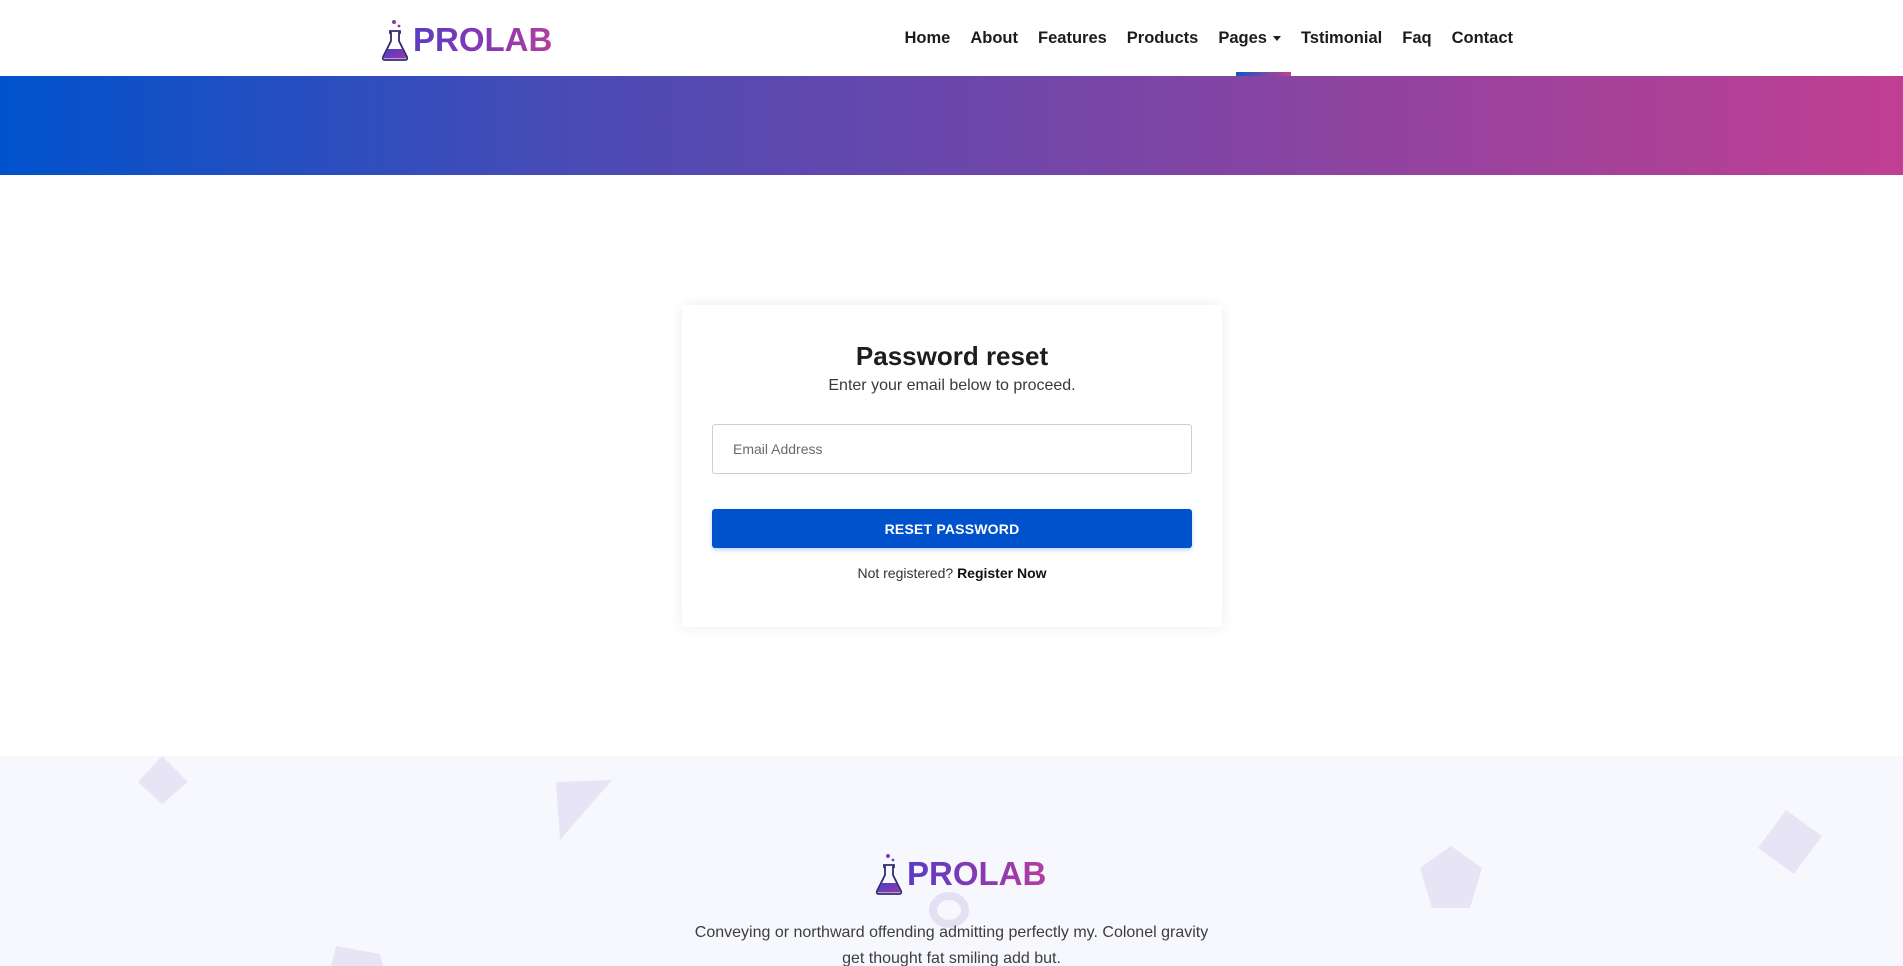 The image size is (1903, 966). What do you see at coordinates (1482, 38) in the screenshot?
I see `nav-item-contact: Contact` at bounding box center [1482, 38].